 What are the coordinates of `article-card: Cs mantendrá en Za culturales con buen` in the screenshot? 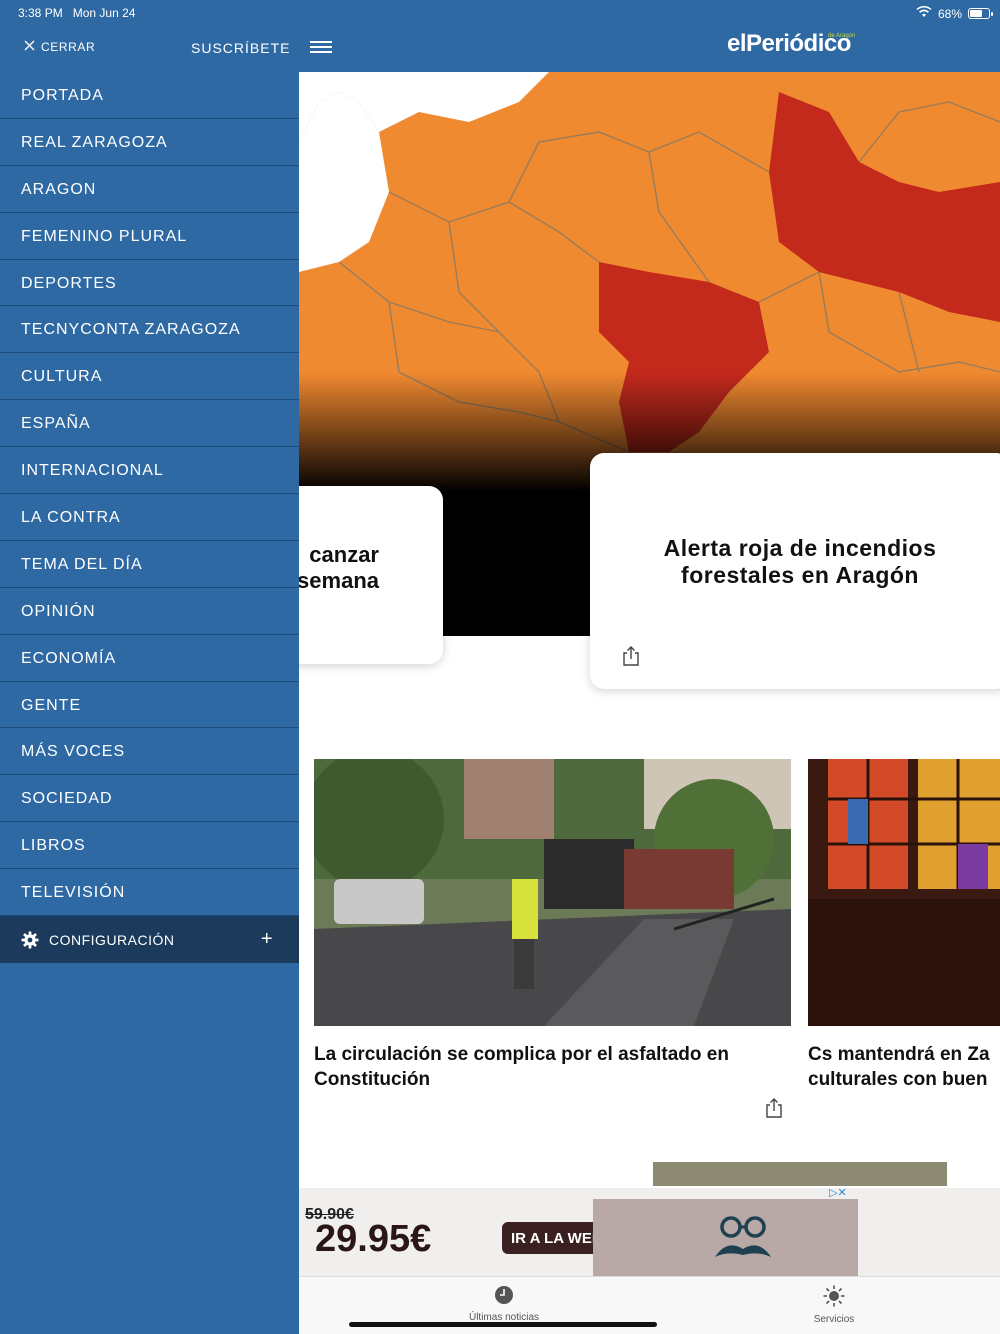 It's located at (904, 925).